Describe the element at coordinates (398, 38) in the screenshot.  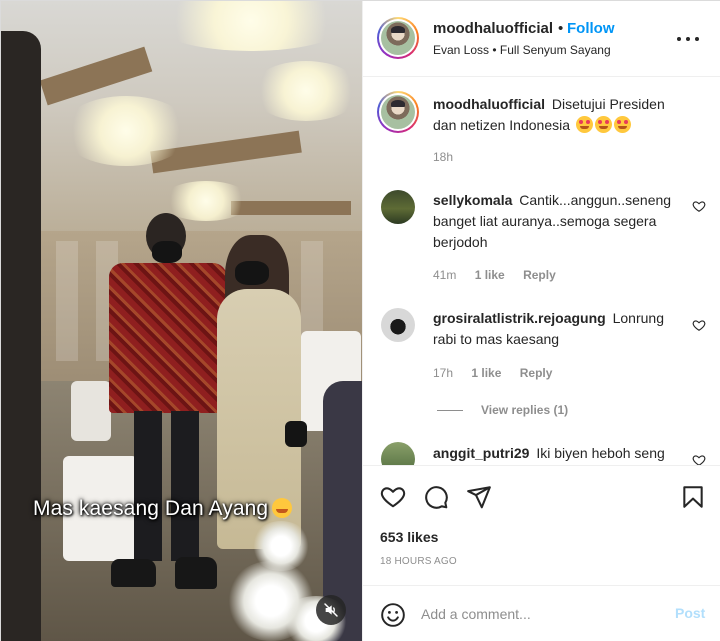
I see `author-avatar` at that location.